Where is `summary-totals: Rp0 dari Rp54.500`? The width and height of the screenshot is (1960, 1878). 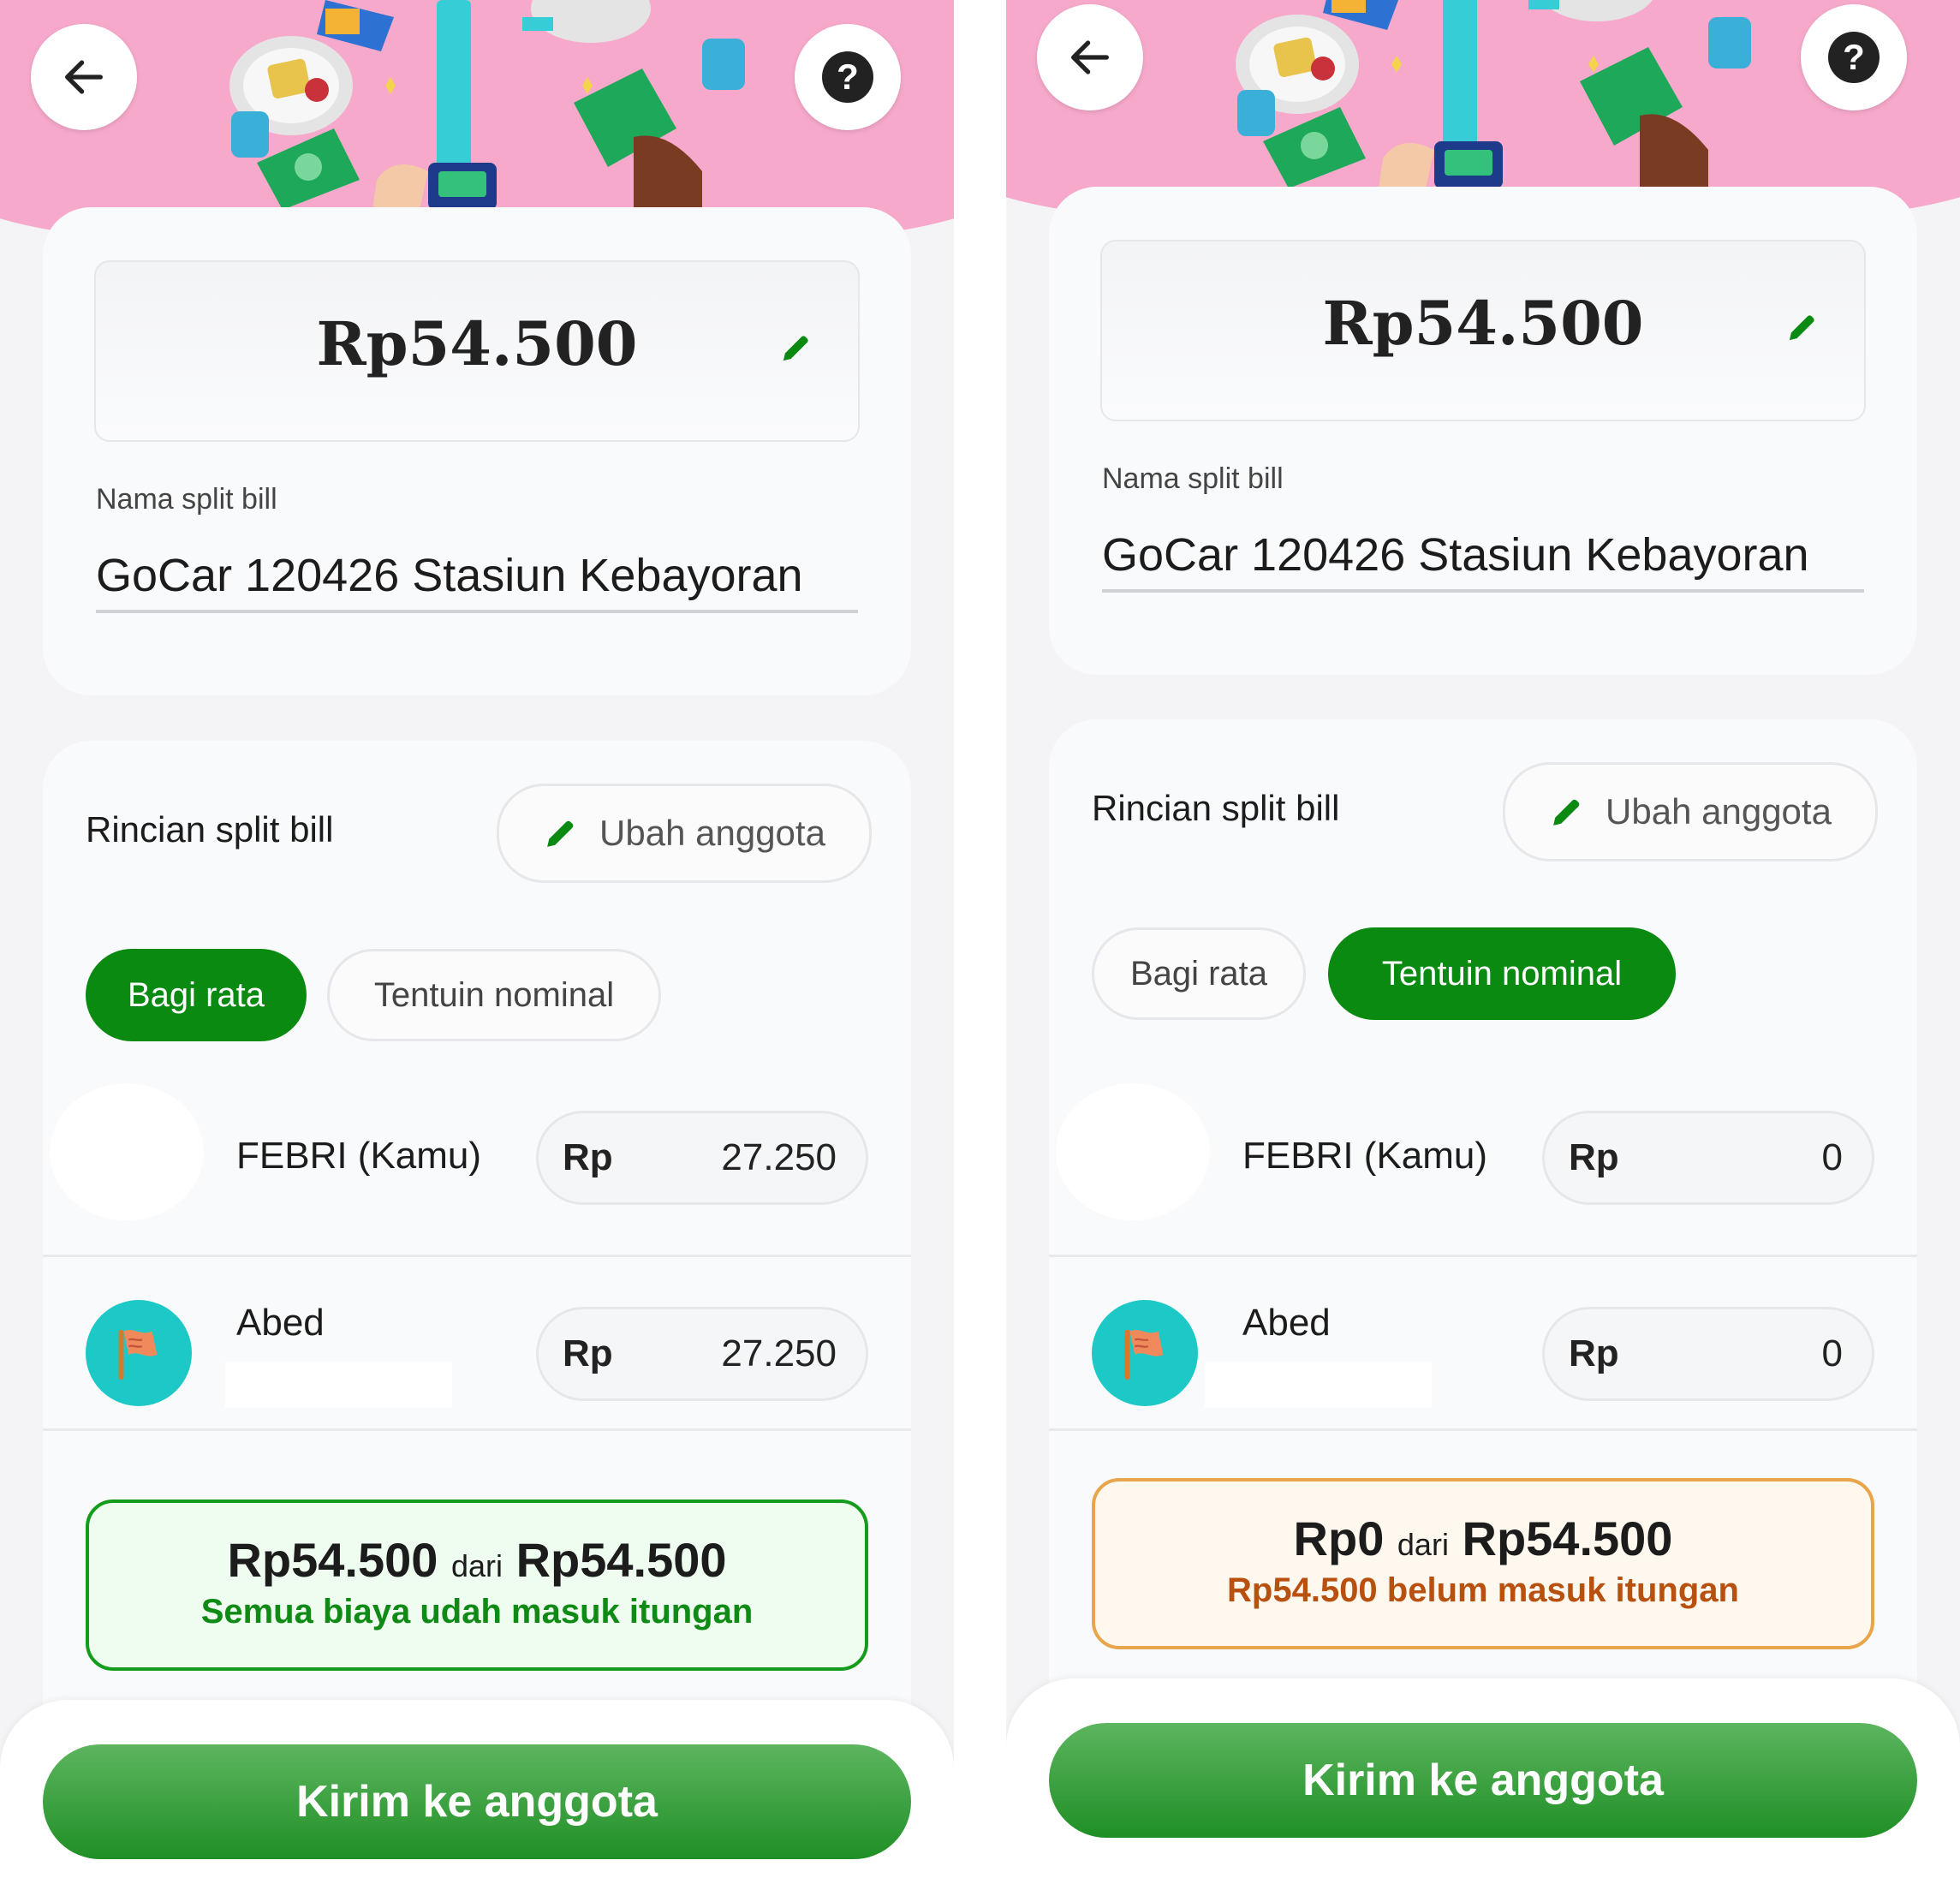
summary-totals: Rp0 dari Rp54.500 is located at coordinates (1483, 1538).